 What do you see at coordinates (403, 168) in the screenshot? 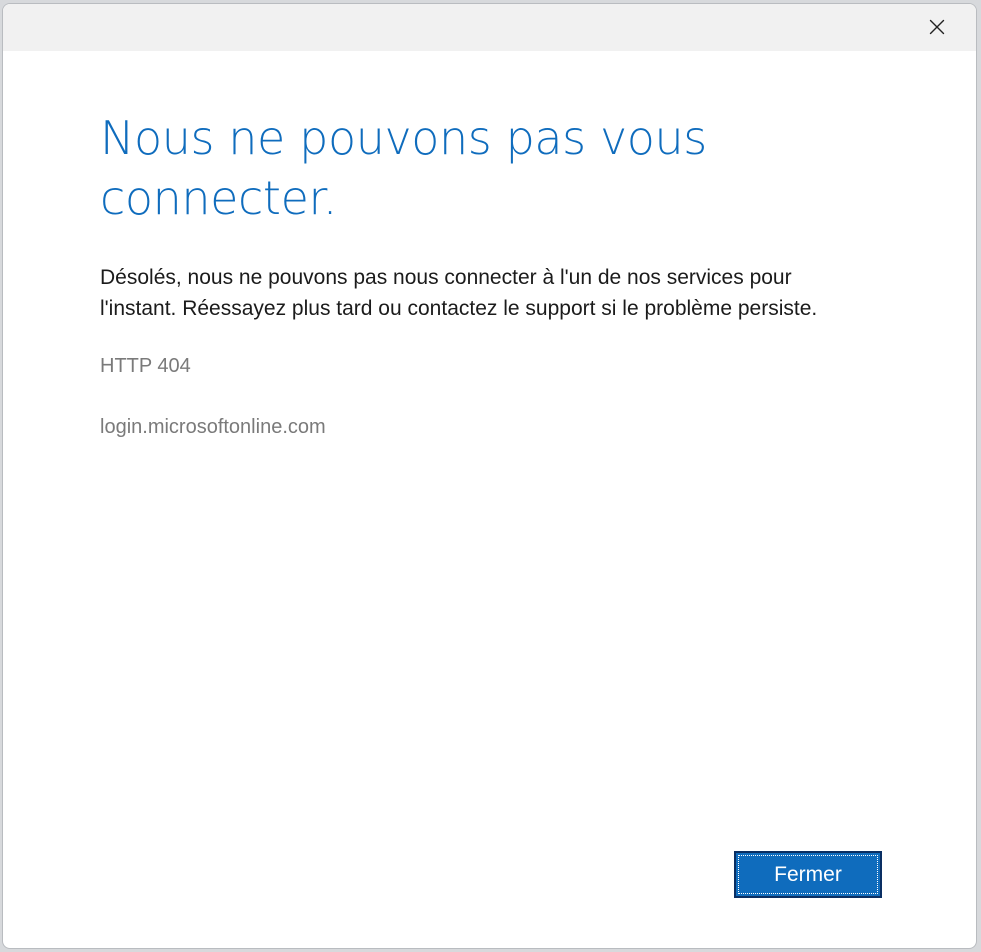
I see `error-heading: Nous ne pouvons pas vous connecter.` at bounding box center [403, 168].